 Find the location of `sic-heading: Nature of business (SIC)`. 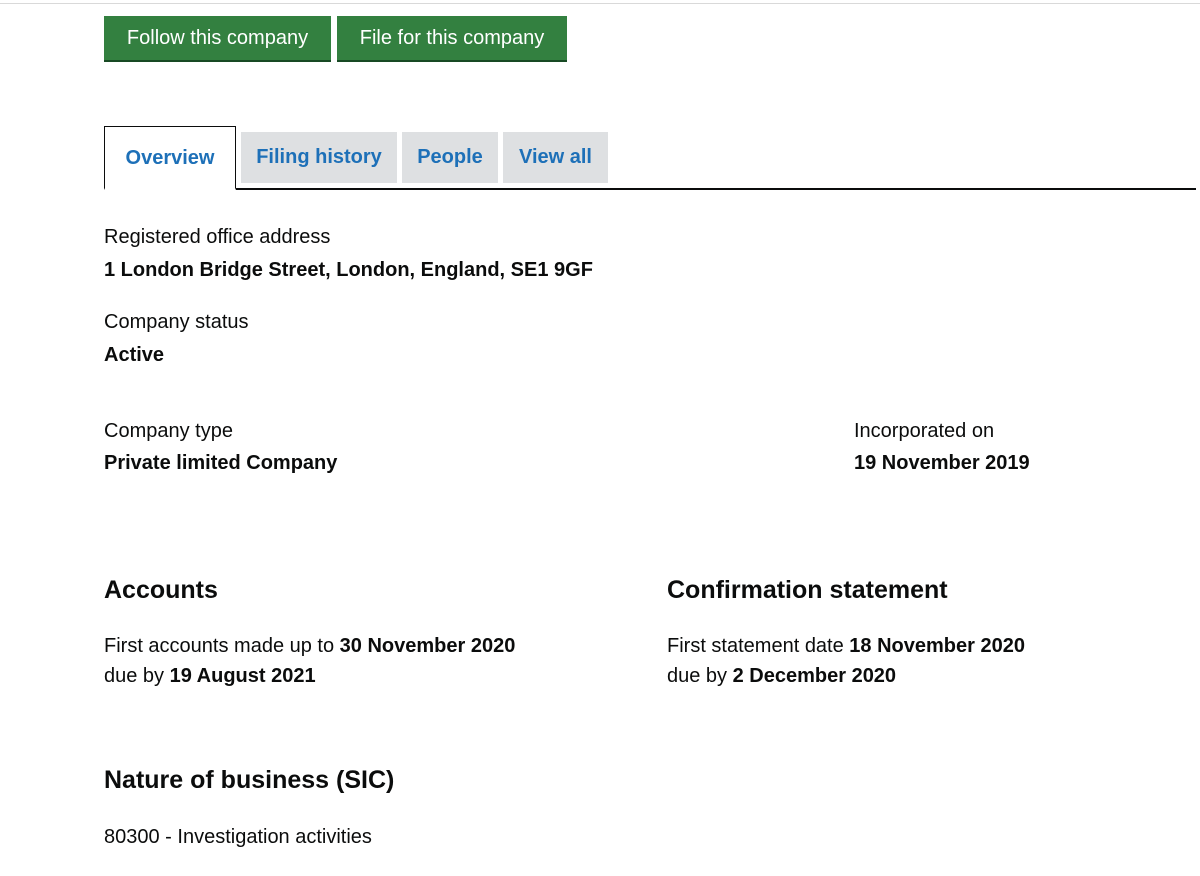

sic-heading: Nature of business (SIC) is located at coordinates (249, 780).